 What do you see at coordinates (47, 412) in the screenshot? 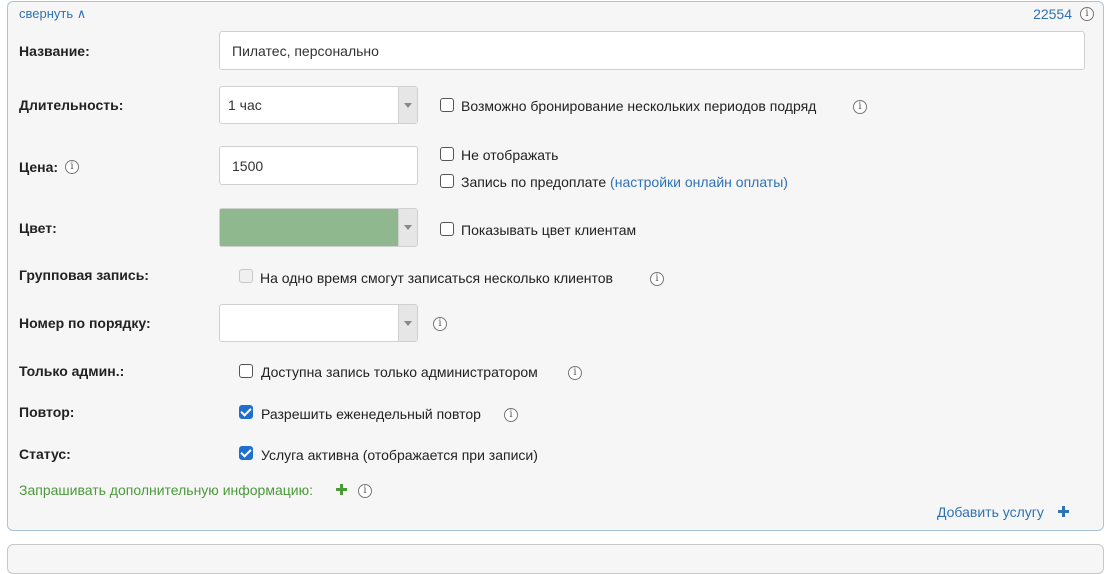
I see `repeat-label: Повтор:` at bounding box center [47, 412].